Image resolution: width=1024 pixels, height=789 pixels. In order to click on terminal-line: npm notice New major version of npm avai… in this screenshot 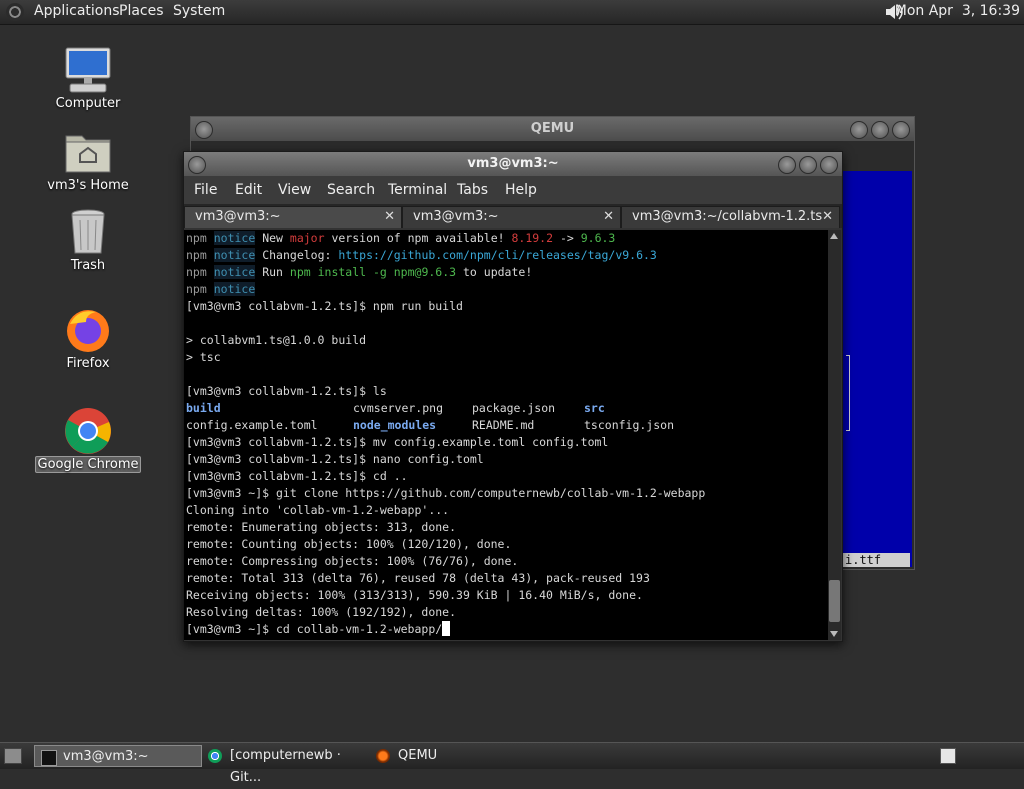, I will do `click(401, 238)`.